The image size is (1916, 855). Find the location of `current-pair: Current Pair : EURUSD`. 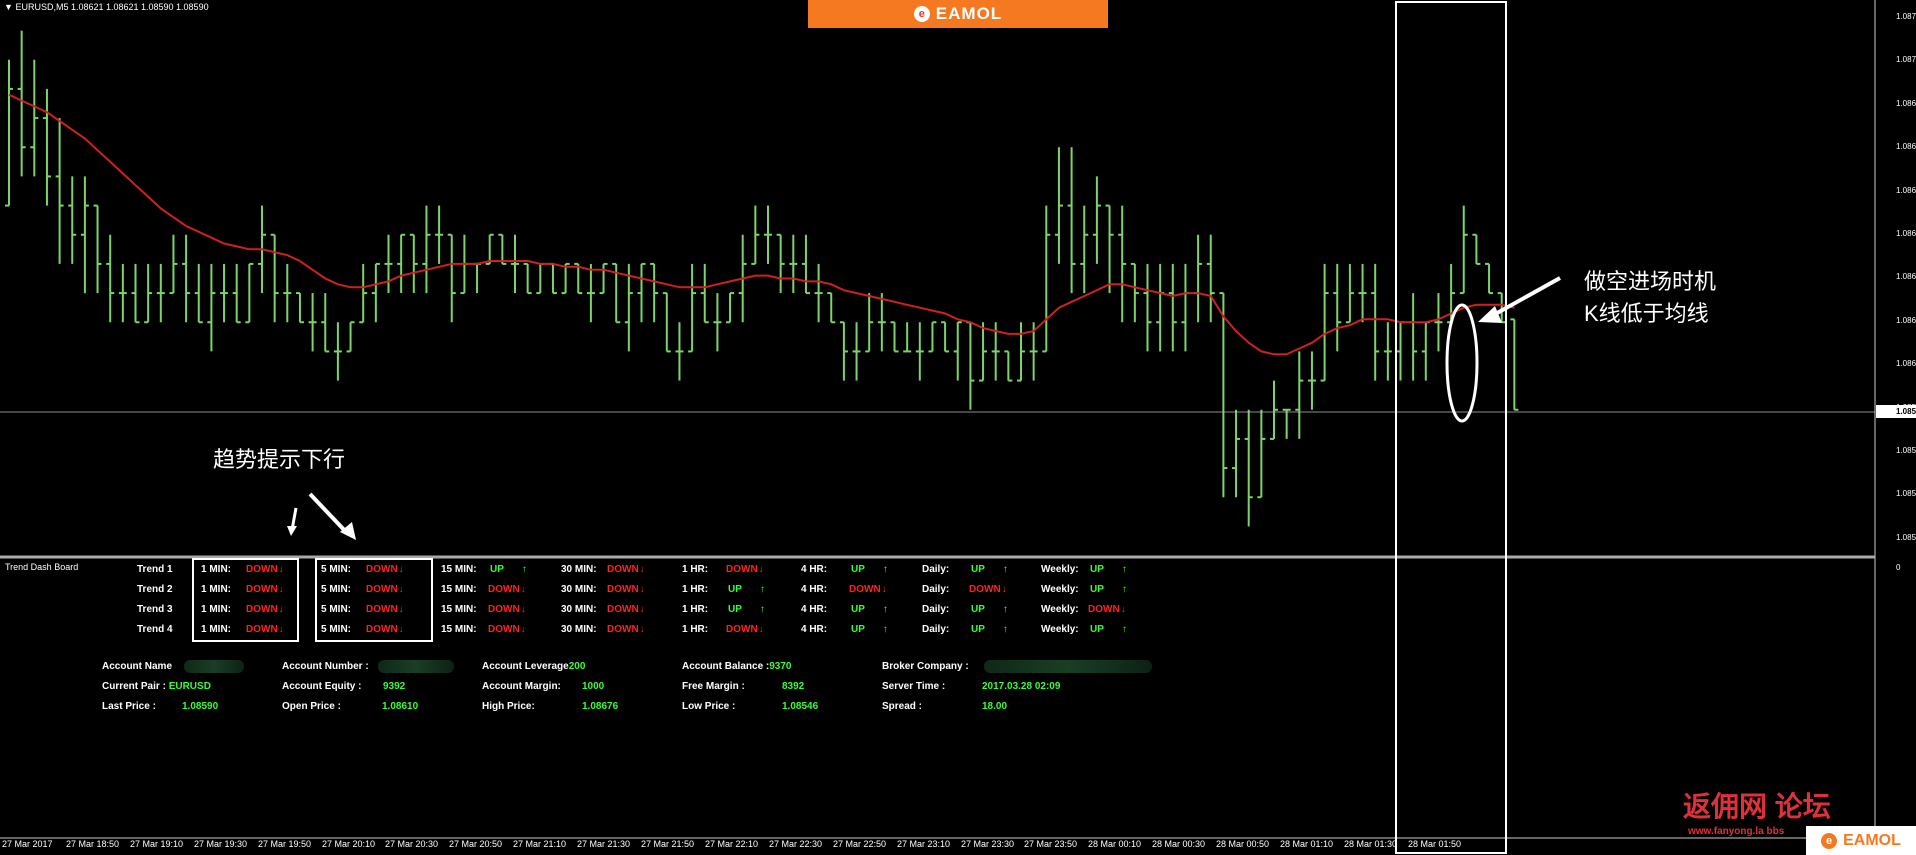

current-pair: Current Pair : EURUSD is located at coordinates (156, 686).